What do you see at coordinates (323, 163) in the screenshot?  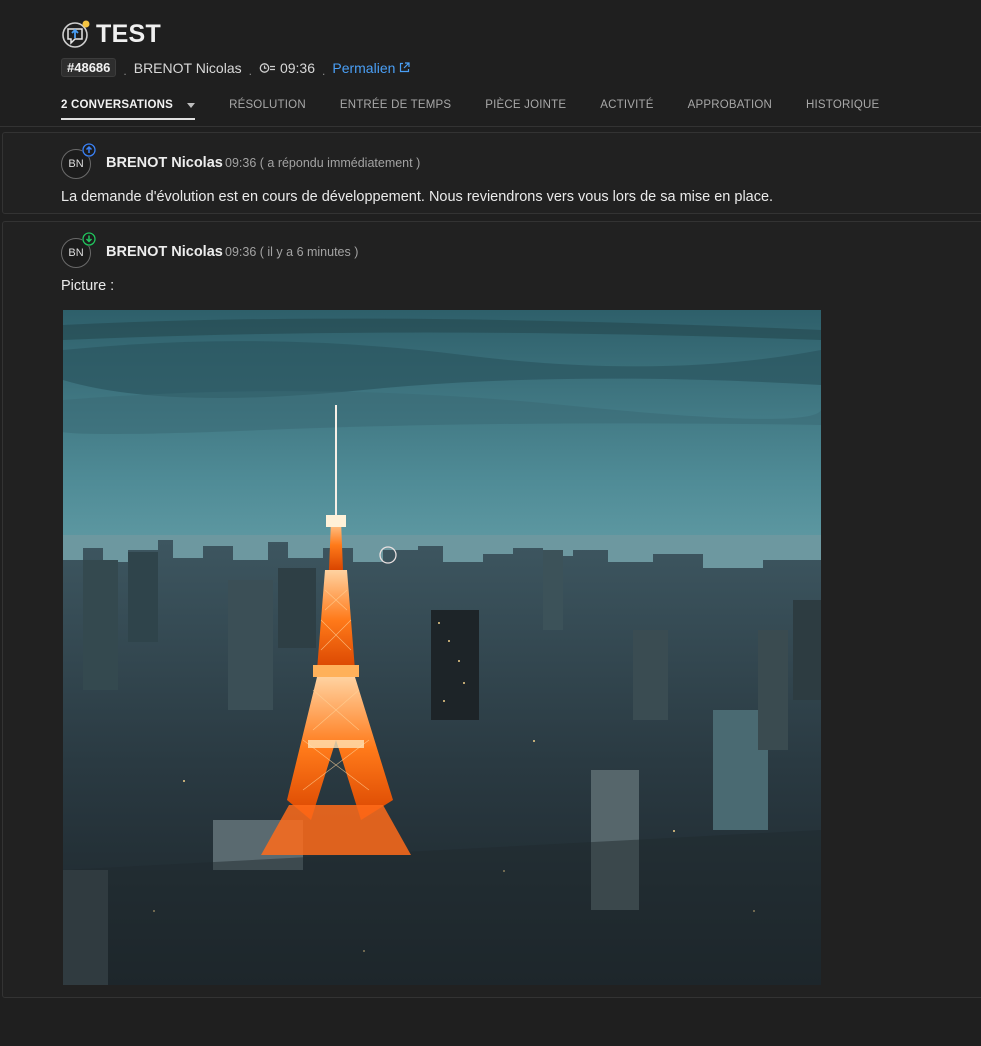 I see `message-time: 09:36 ( a répondu immédiatement )` at bounding box center [323, 163].